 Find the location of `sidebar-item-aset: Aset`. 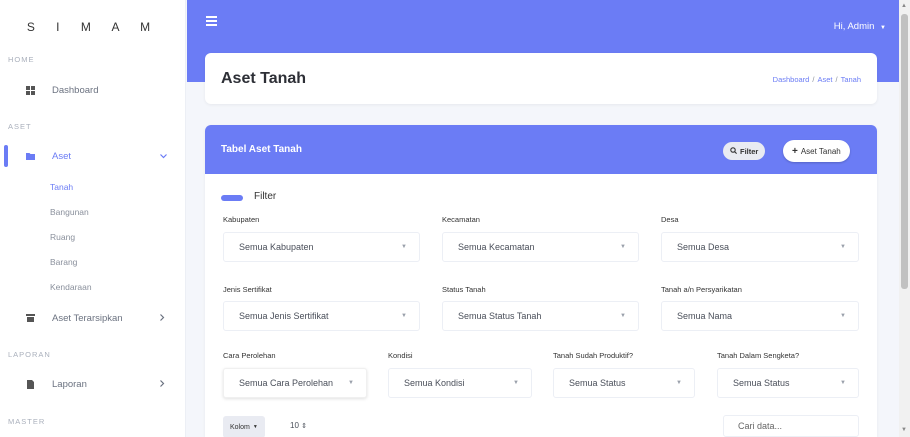

sidebar-item-aset: Aset is located at coordinates (93, 156).